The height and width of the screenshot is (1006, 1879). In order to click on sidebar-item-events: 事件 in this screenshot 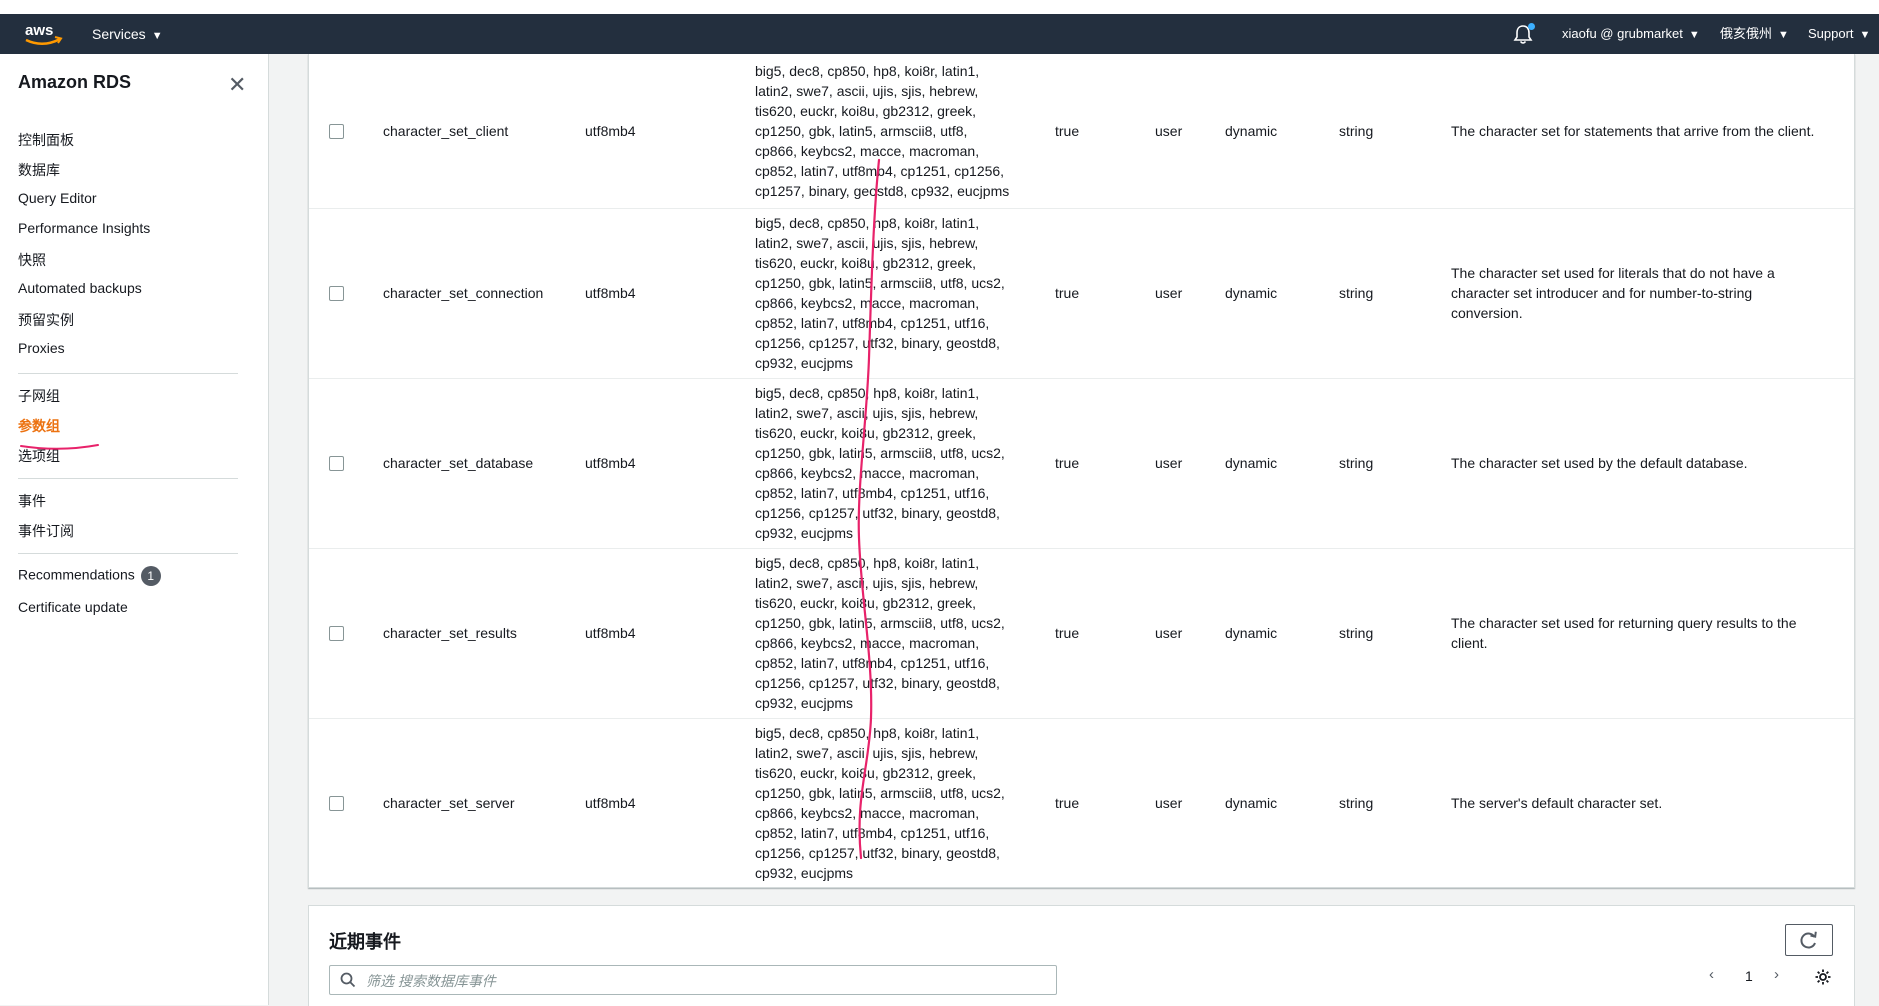, I will do `click(32, 501)`.